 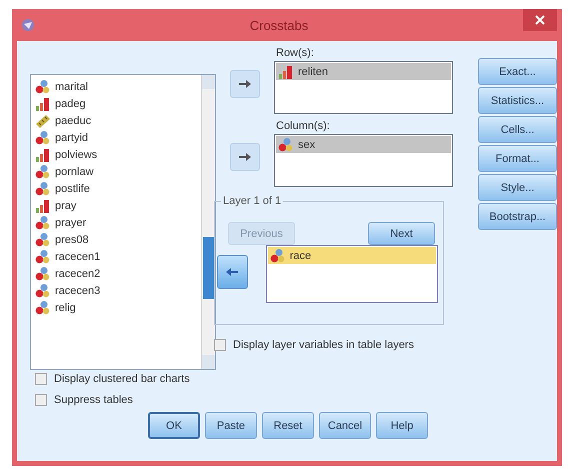 What do you see at coordinates (208, 222) in the screenshot?
I see `scrollbar` at bounding box center [208, 222].